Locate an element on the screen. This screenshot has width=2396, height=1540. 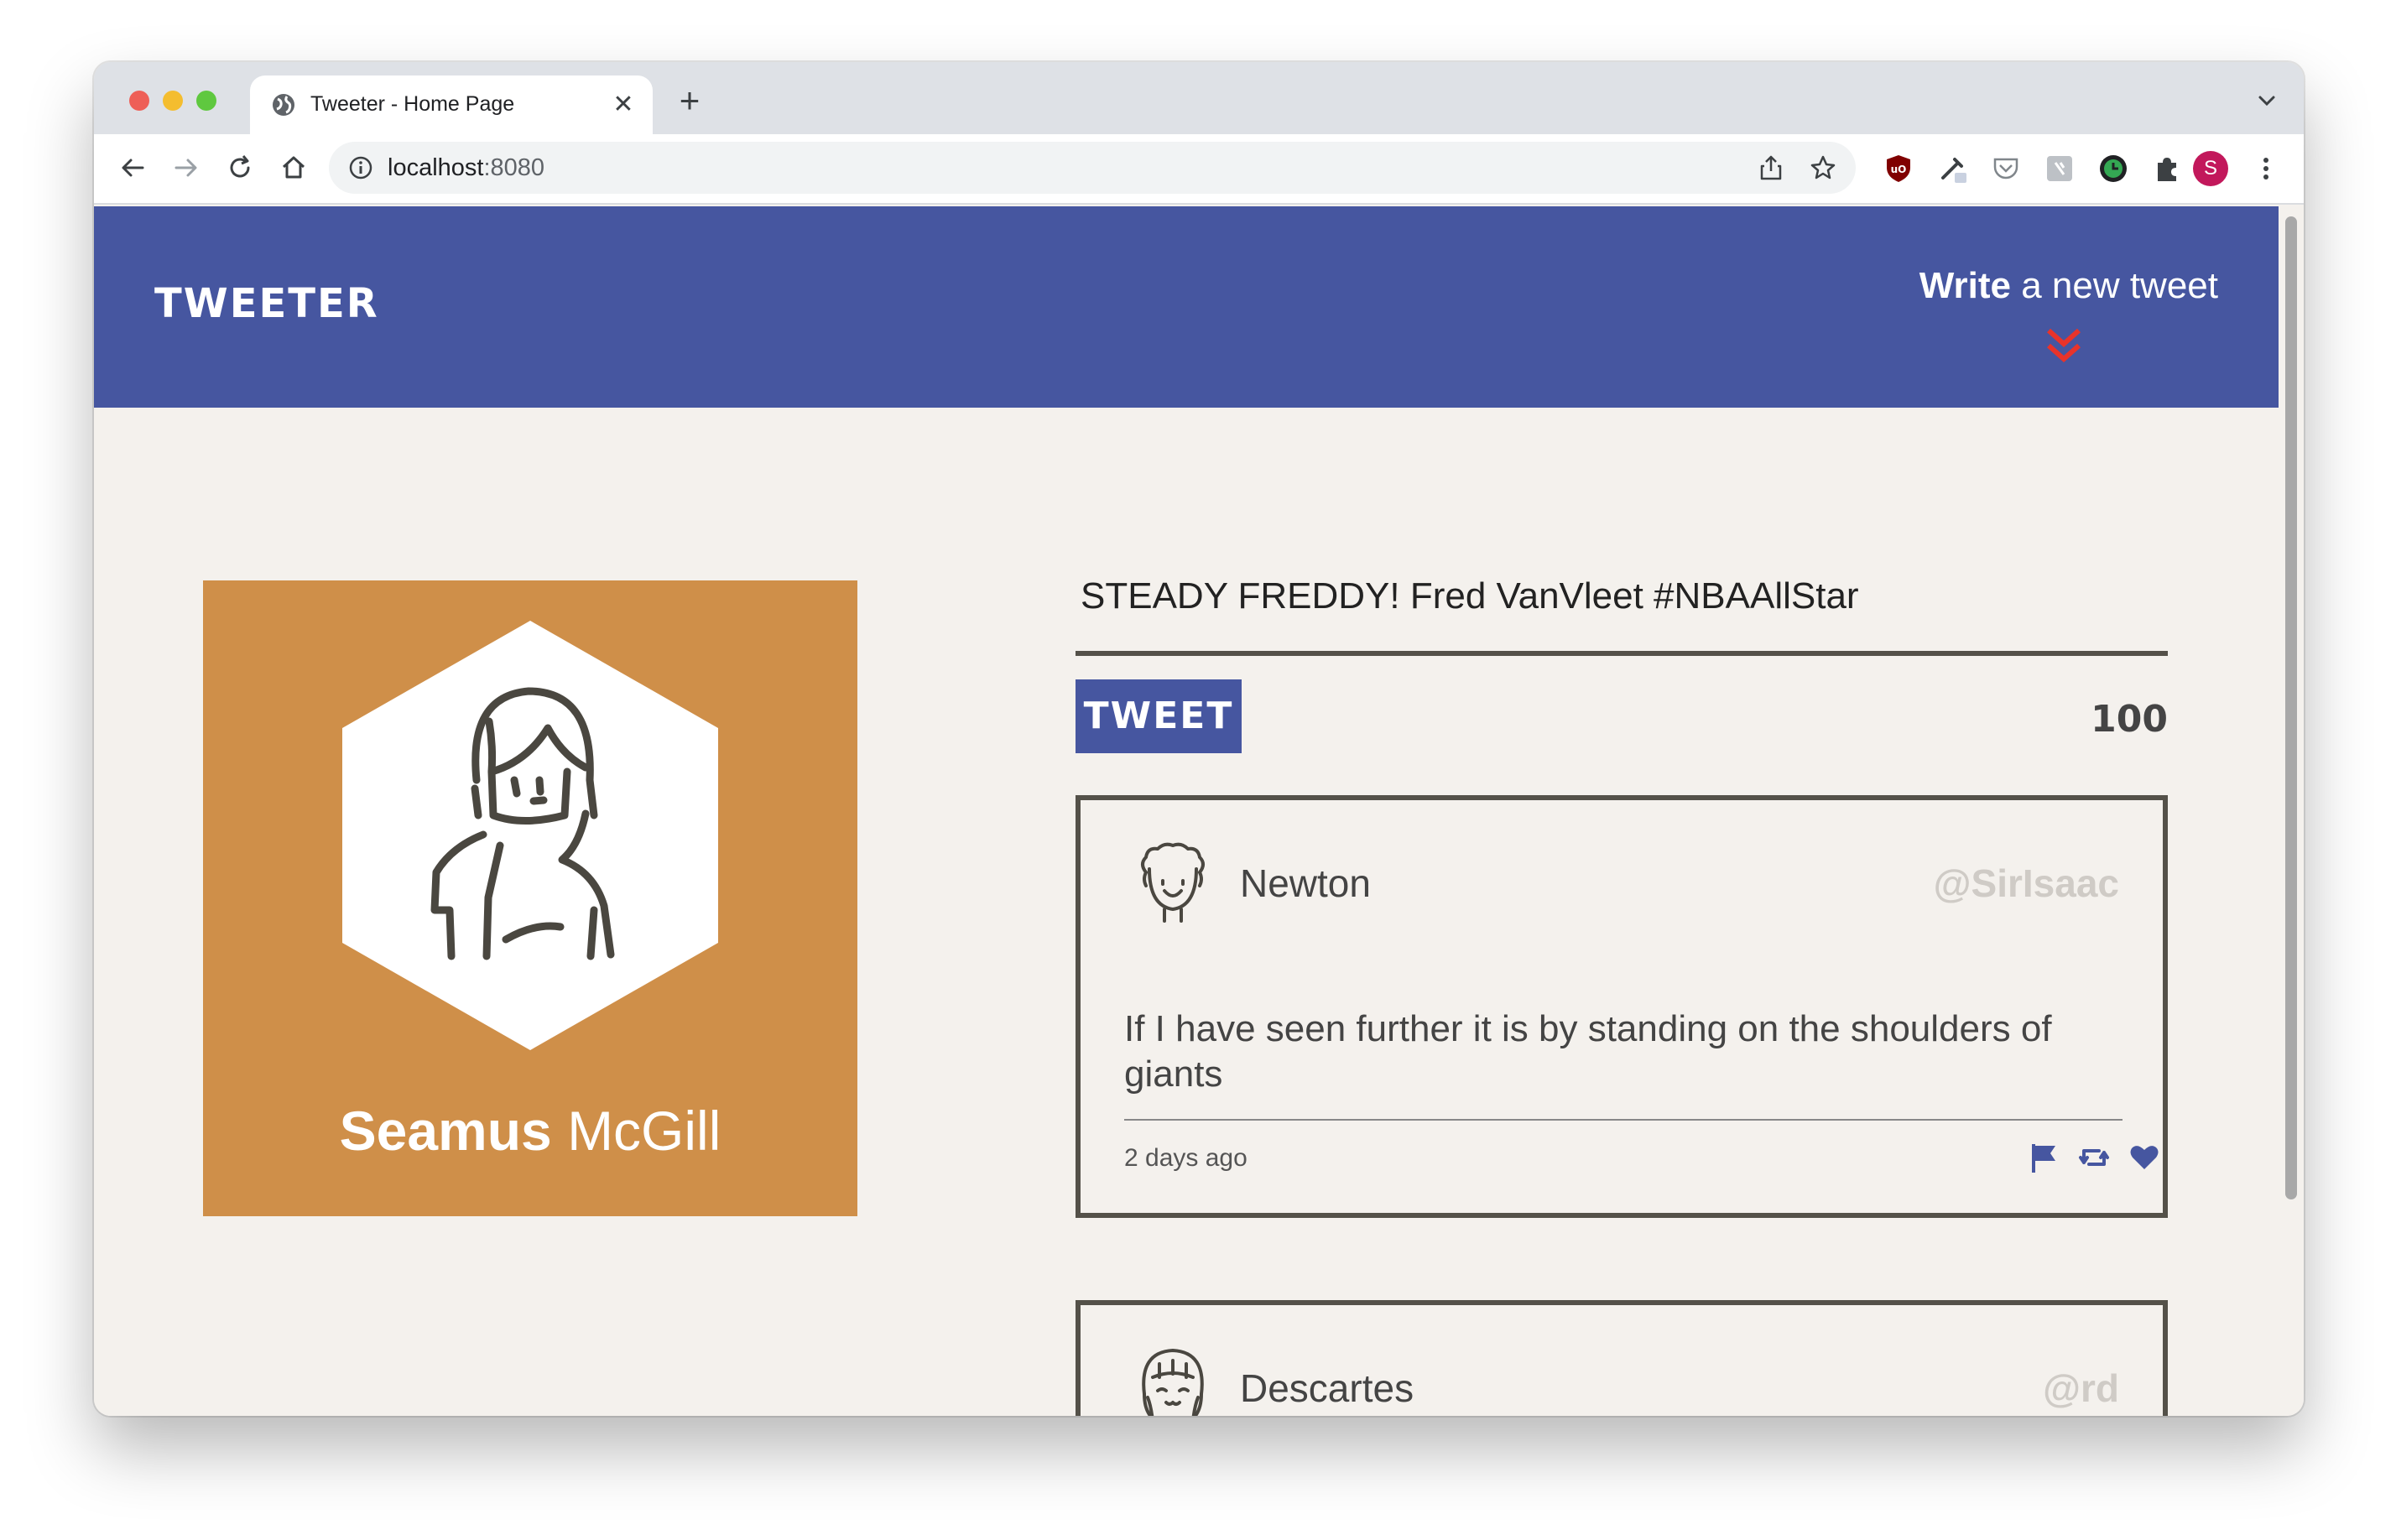
tweet-author-name: Newton is located at coordinates (1305, 883).